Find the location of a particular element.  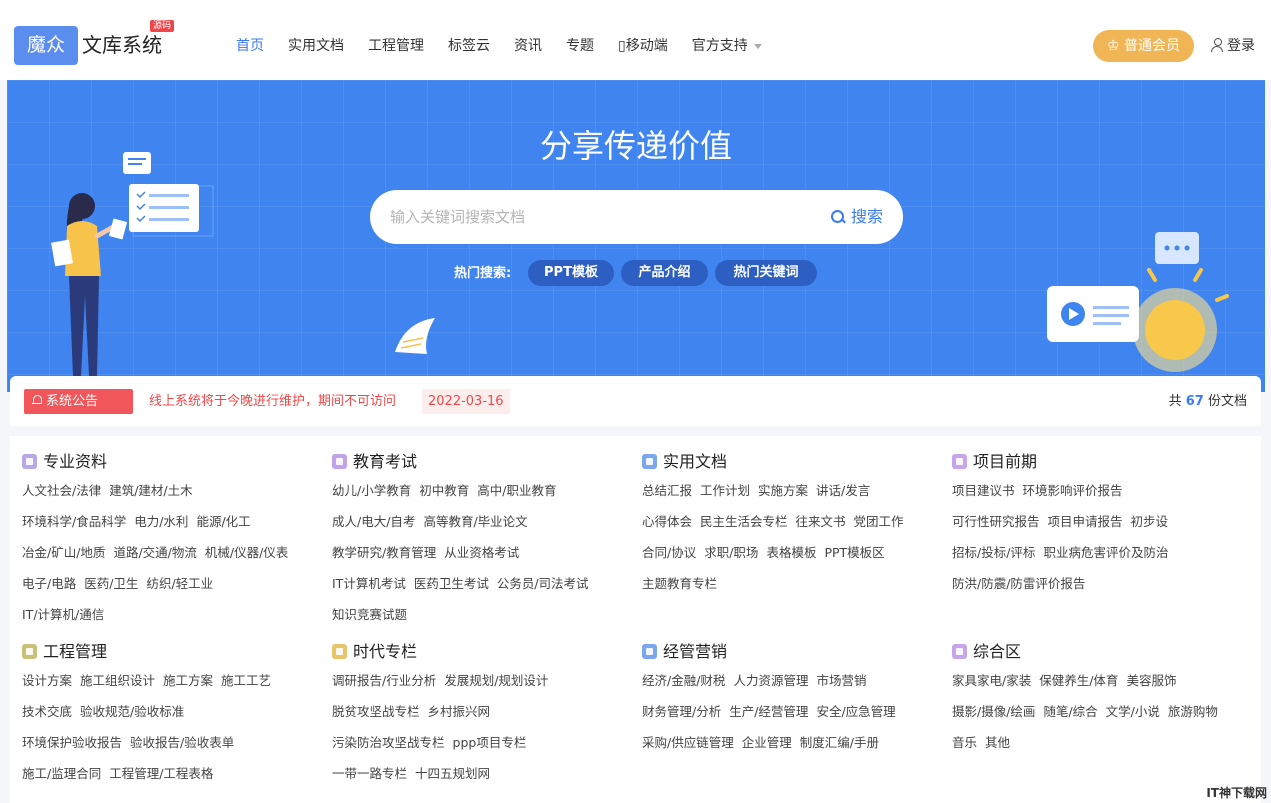

category-link: 合同/协议 is located at coordinates (669, 552).